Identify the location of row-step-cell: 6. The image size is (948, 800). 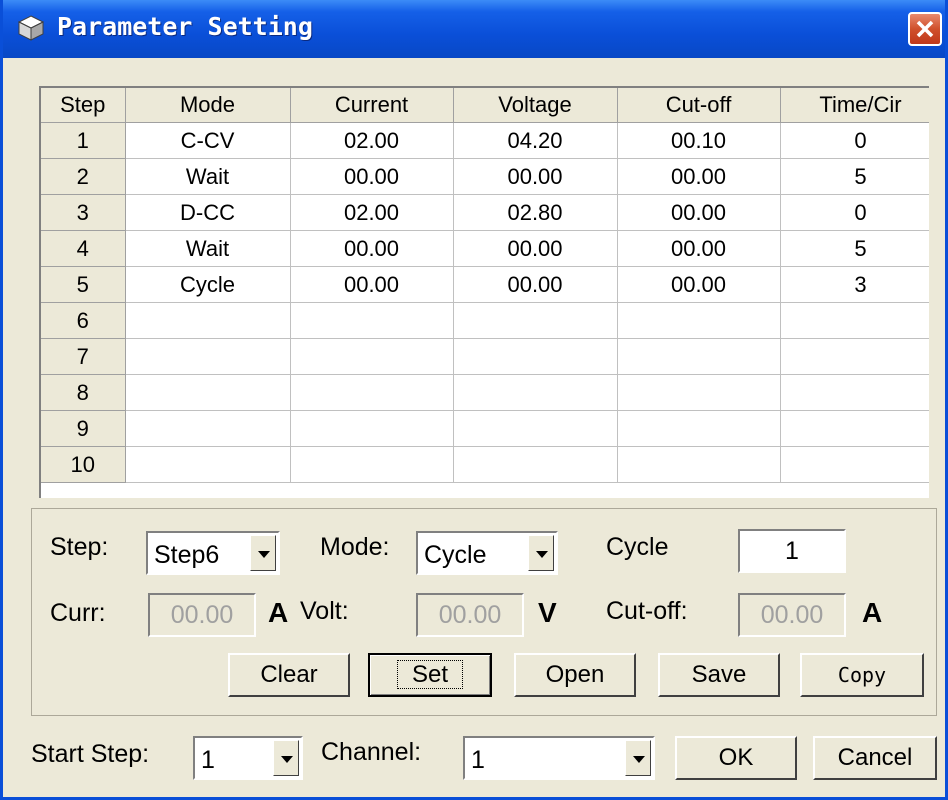
(83, 320).